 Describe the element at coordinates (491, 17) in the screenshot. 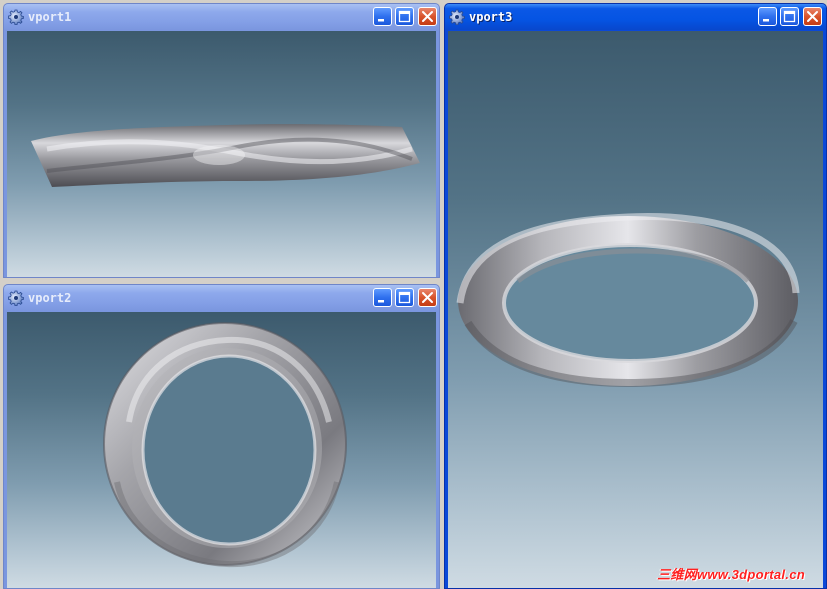

I see `window-title: vport3` at that location.